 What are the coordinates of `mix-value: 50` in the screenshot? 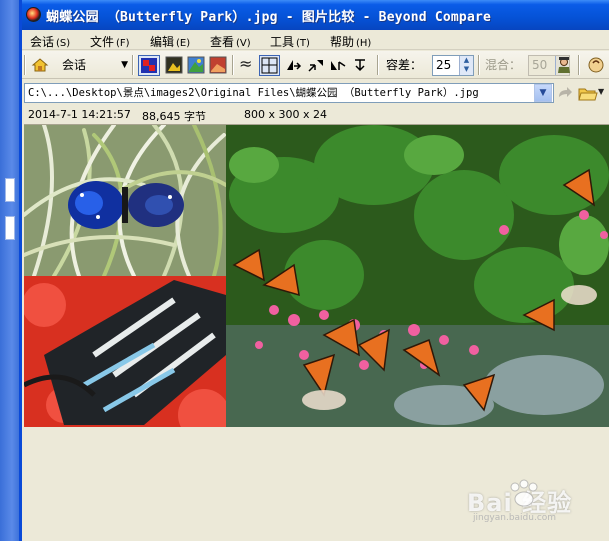 It's located at (540, 65).